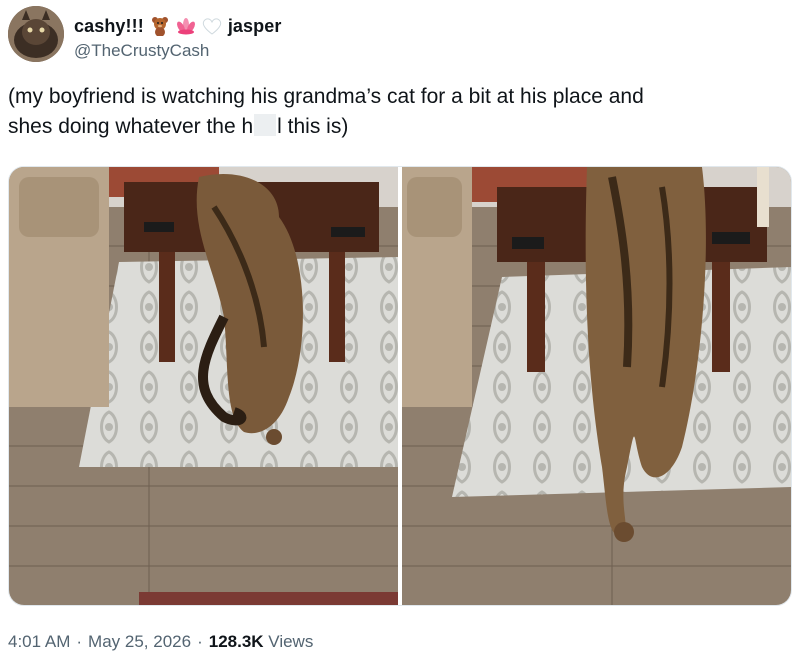 The image size is (800, 659). Describe the element at coordinates (255, 26) in the screenshot. I see `display-name-suffix: jasper` at that location.